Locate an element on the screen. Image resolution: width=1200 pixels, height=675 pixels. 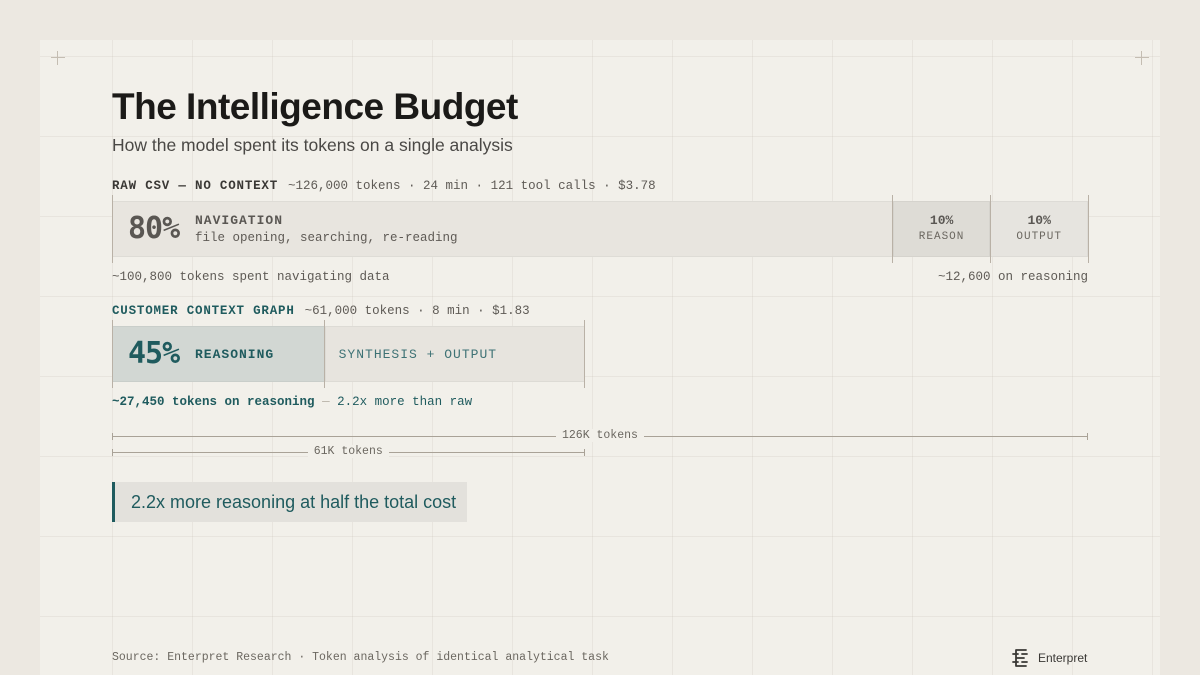
ctx-note-right: 2.2x more than raw is located at coordinates (405, 402).